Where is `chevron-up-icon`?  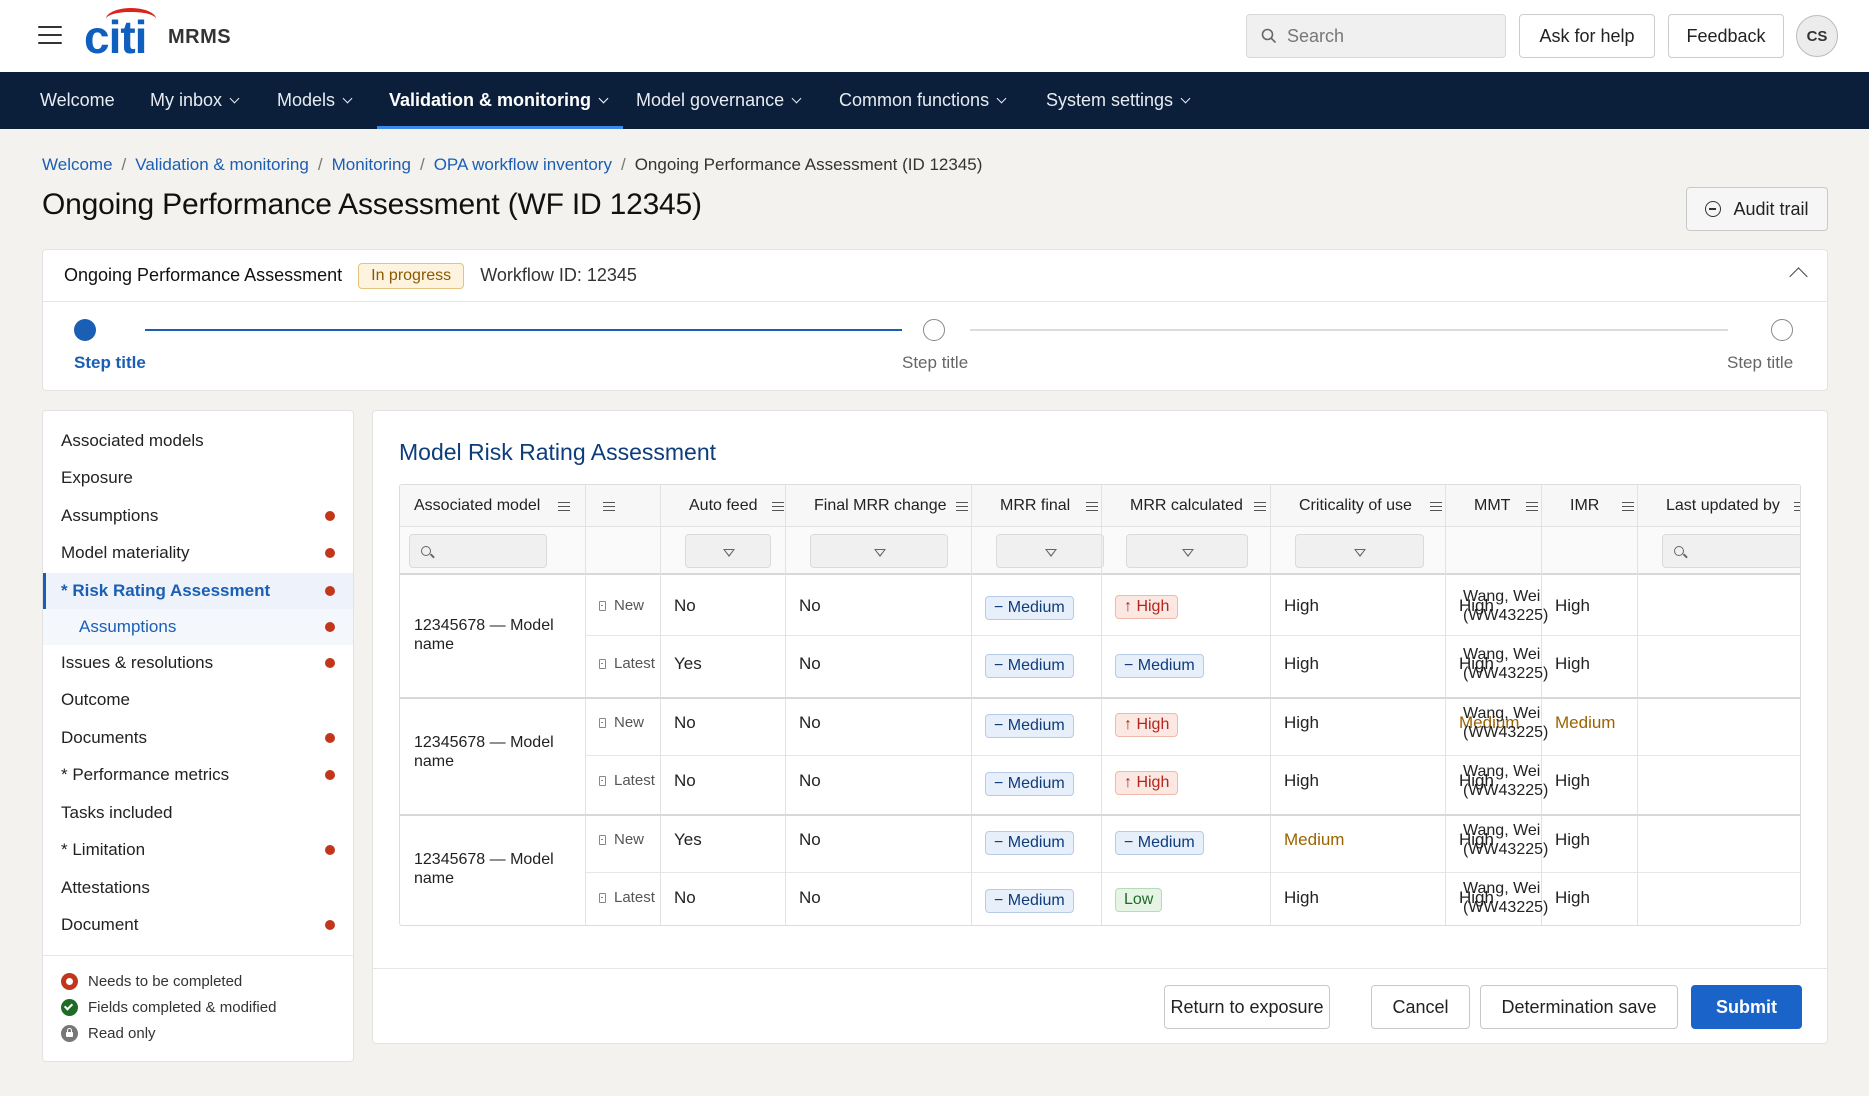
chevron-up-icon is located at coordinates (1798, 276).